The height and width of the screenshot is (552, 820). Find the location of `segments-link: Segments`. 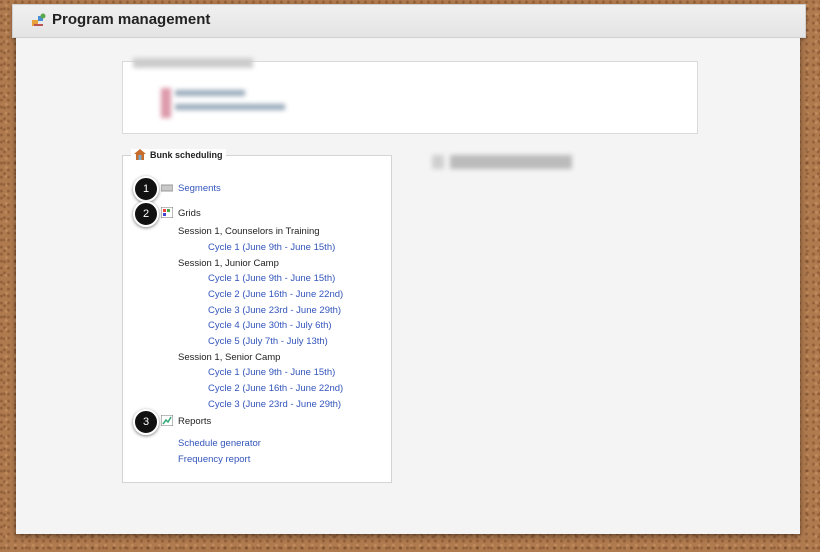

segments-link: Segments is located at coordinates (199, 188).